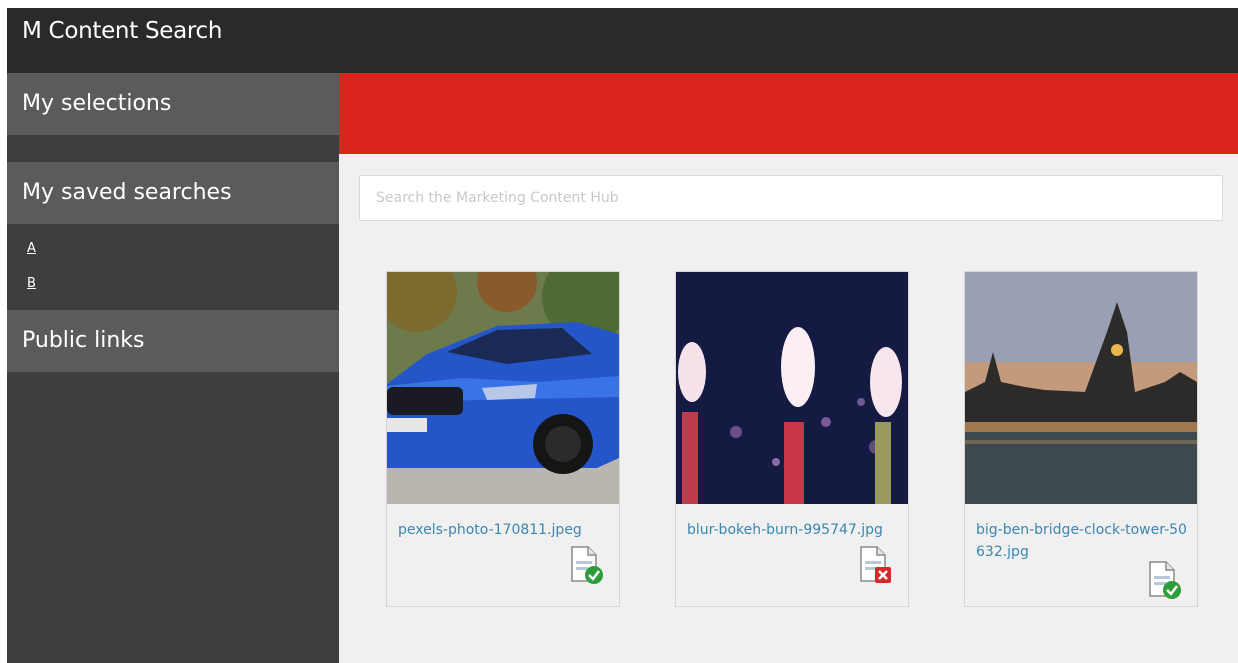  I want to click on asset-card: blur-bokeh-burn-995747.jpg, so click(792, 439).